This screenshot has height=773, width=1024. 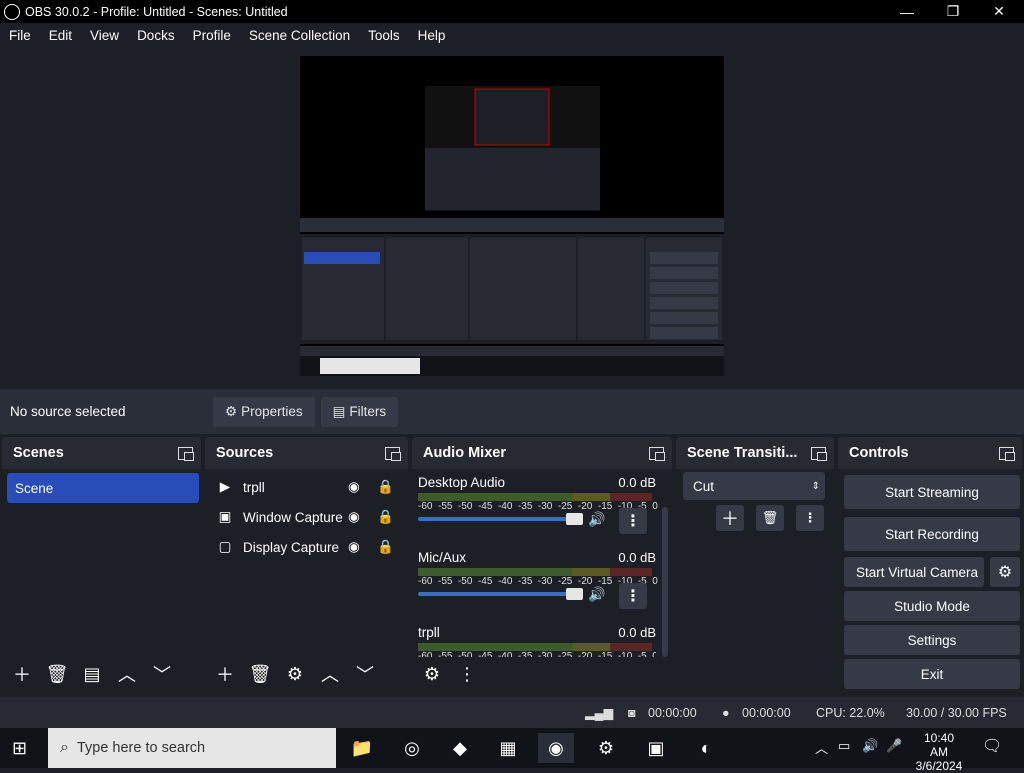 What do you see at coordinates (264, 411) in the screenshot?
I see `properties-button: ⚙ Properties` at bounding box center [264, 411].